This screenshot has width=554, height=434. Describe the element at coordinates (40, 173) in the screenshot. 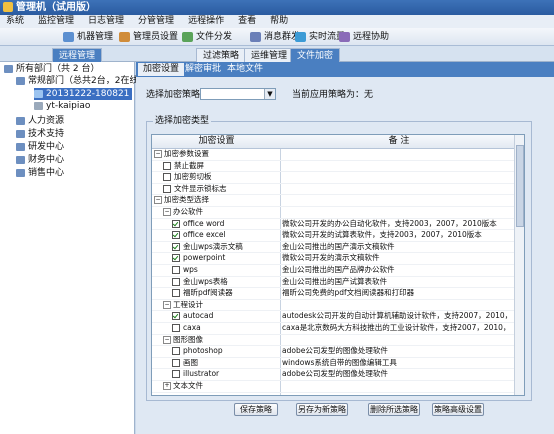

I see `tree-dept-sales: 销售中心` at that location.